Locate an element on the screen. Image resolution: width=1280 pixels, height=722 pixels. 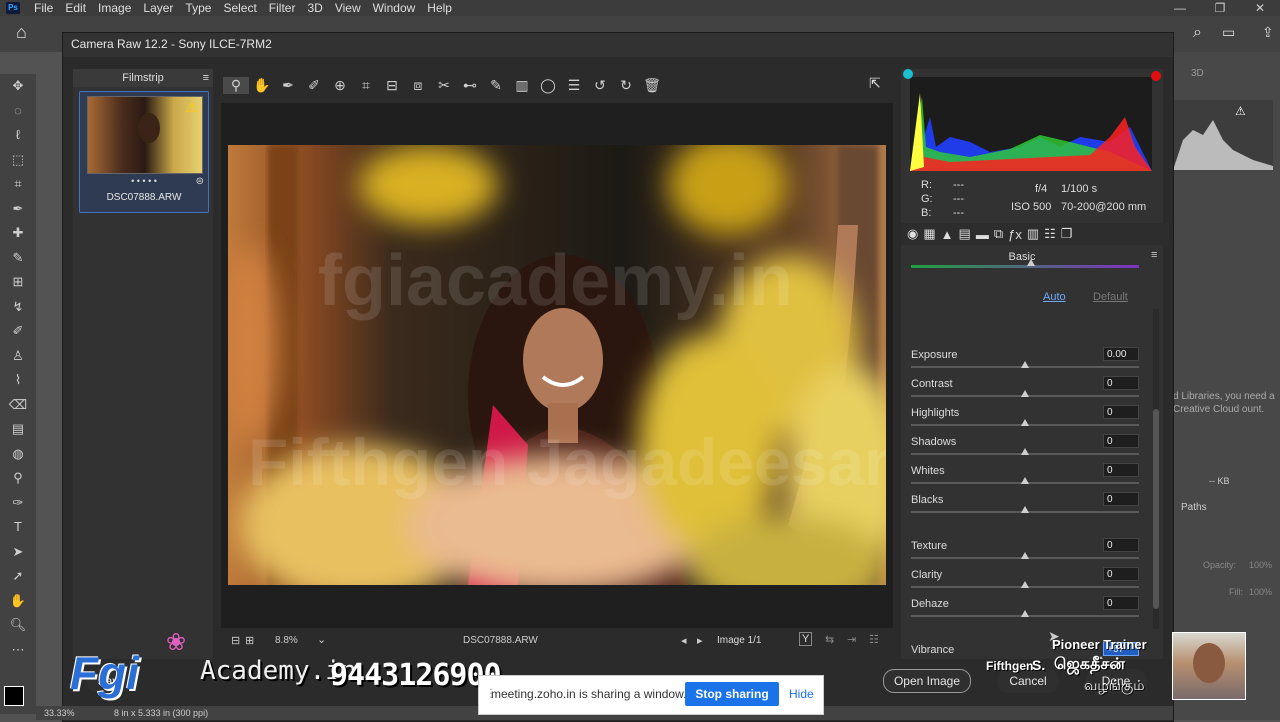
menu-help: Help is located at coordinates (439, 8).